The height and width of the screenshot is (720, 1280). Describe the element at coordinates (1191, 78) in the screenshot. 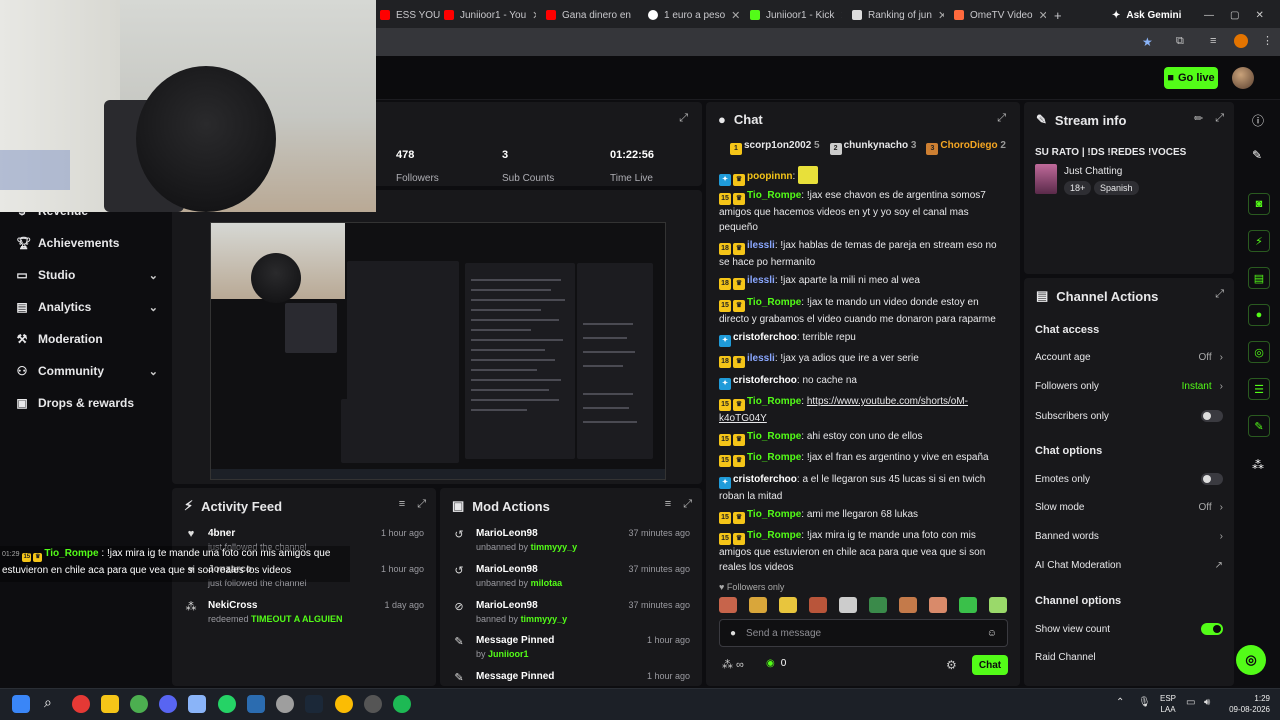

I see `go-live-button: ■ Go live` at that location.